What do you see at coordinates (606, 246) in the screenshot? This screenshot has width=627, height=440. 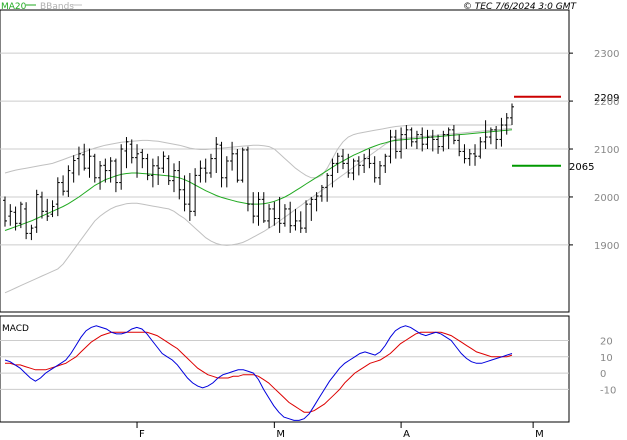 I see `price-y-tick-label: 1900` at bounding box center [606, 246].